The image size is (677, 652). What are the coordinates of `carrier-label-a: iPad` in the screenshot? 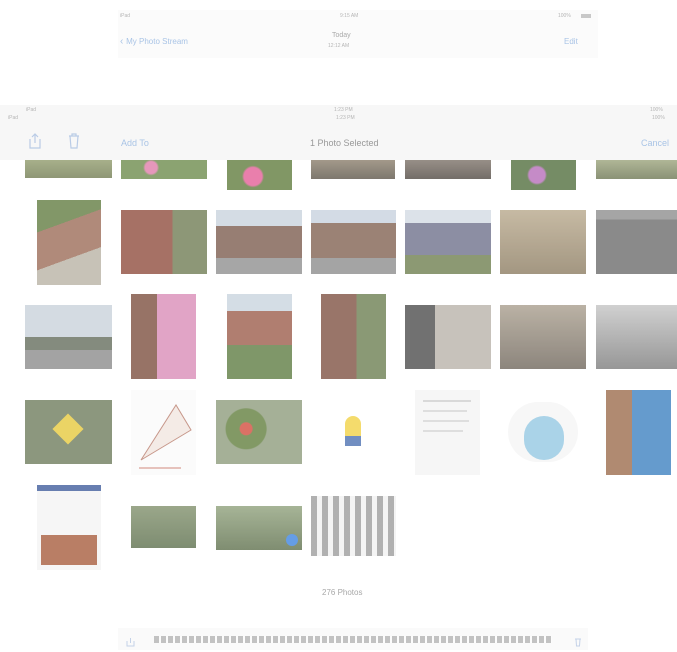 It's located at (31, 110).